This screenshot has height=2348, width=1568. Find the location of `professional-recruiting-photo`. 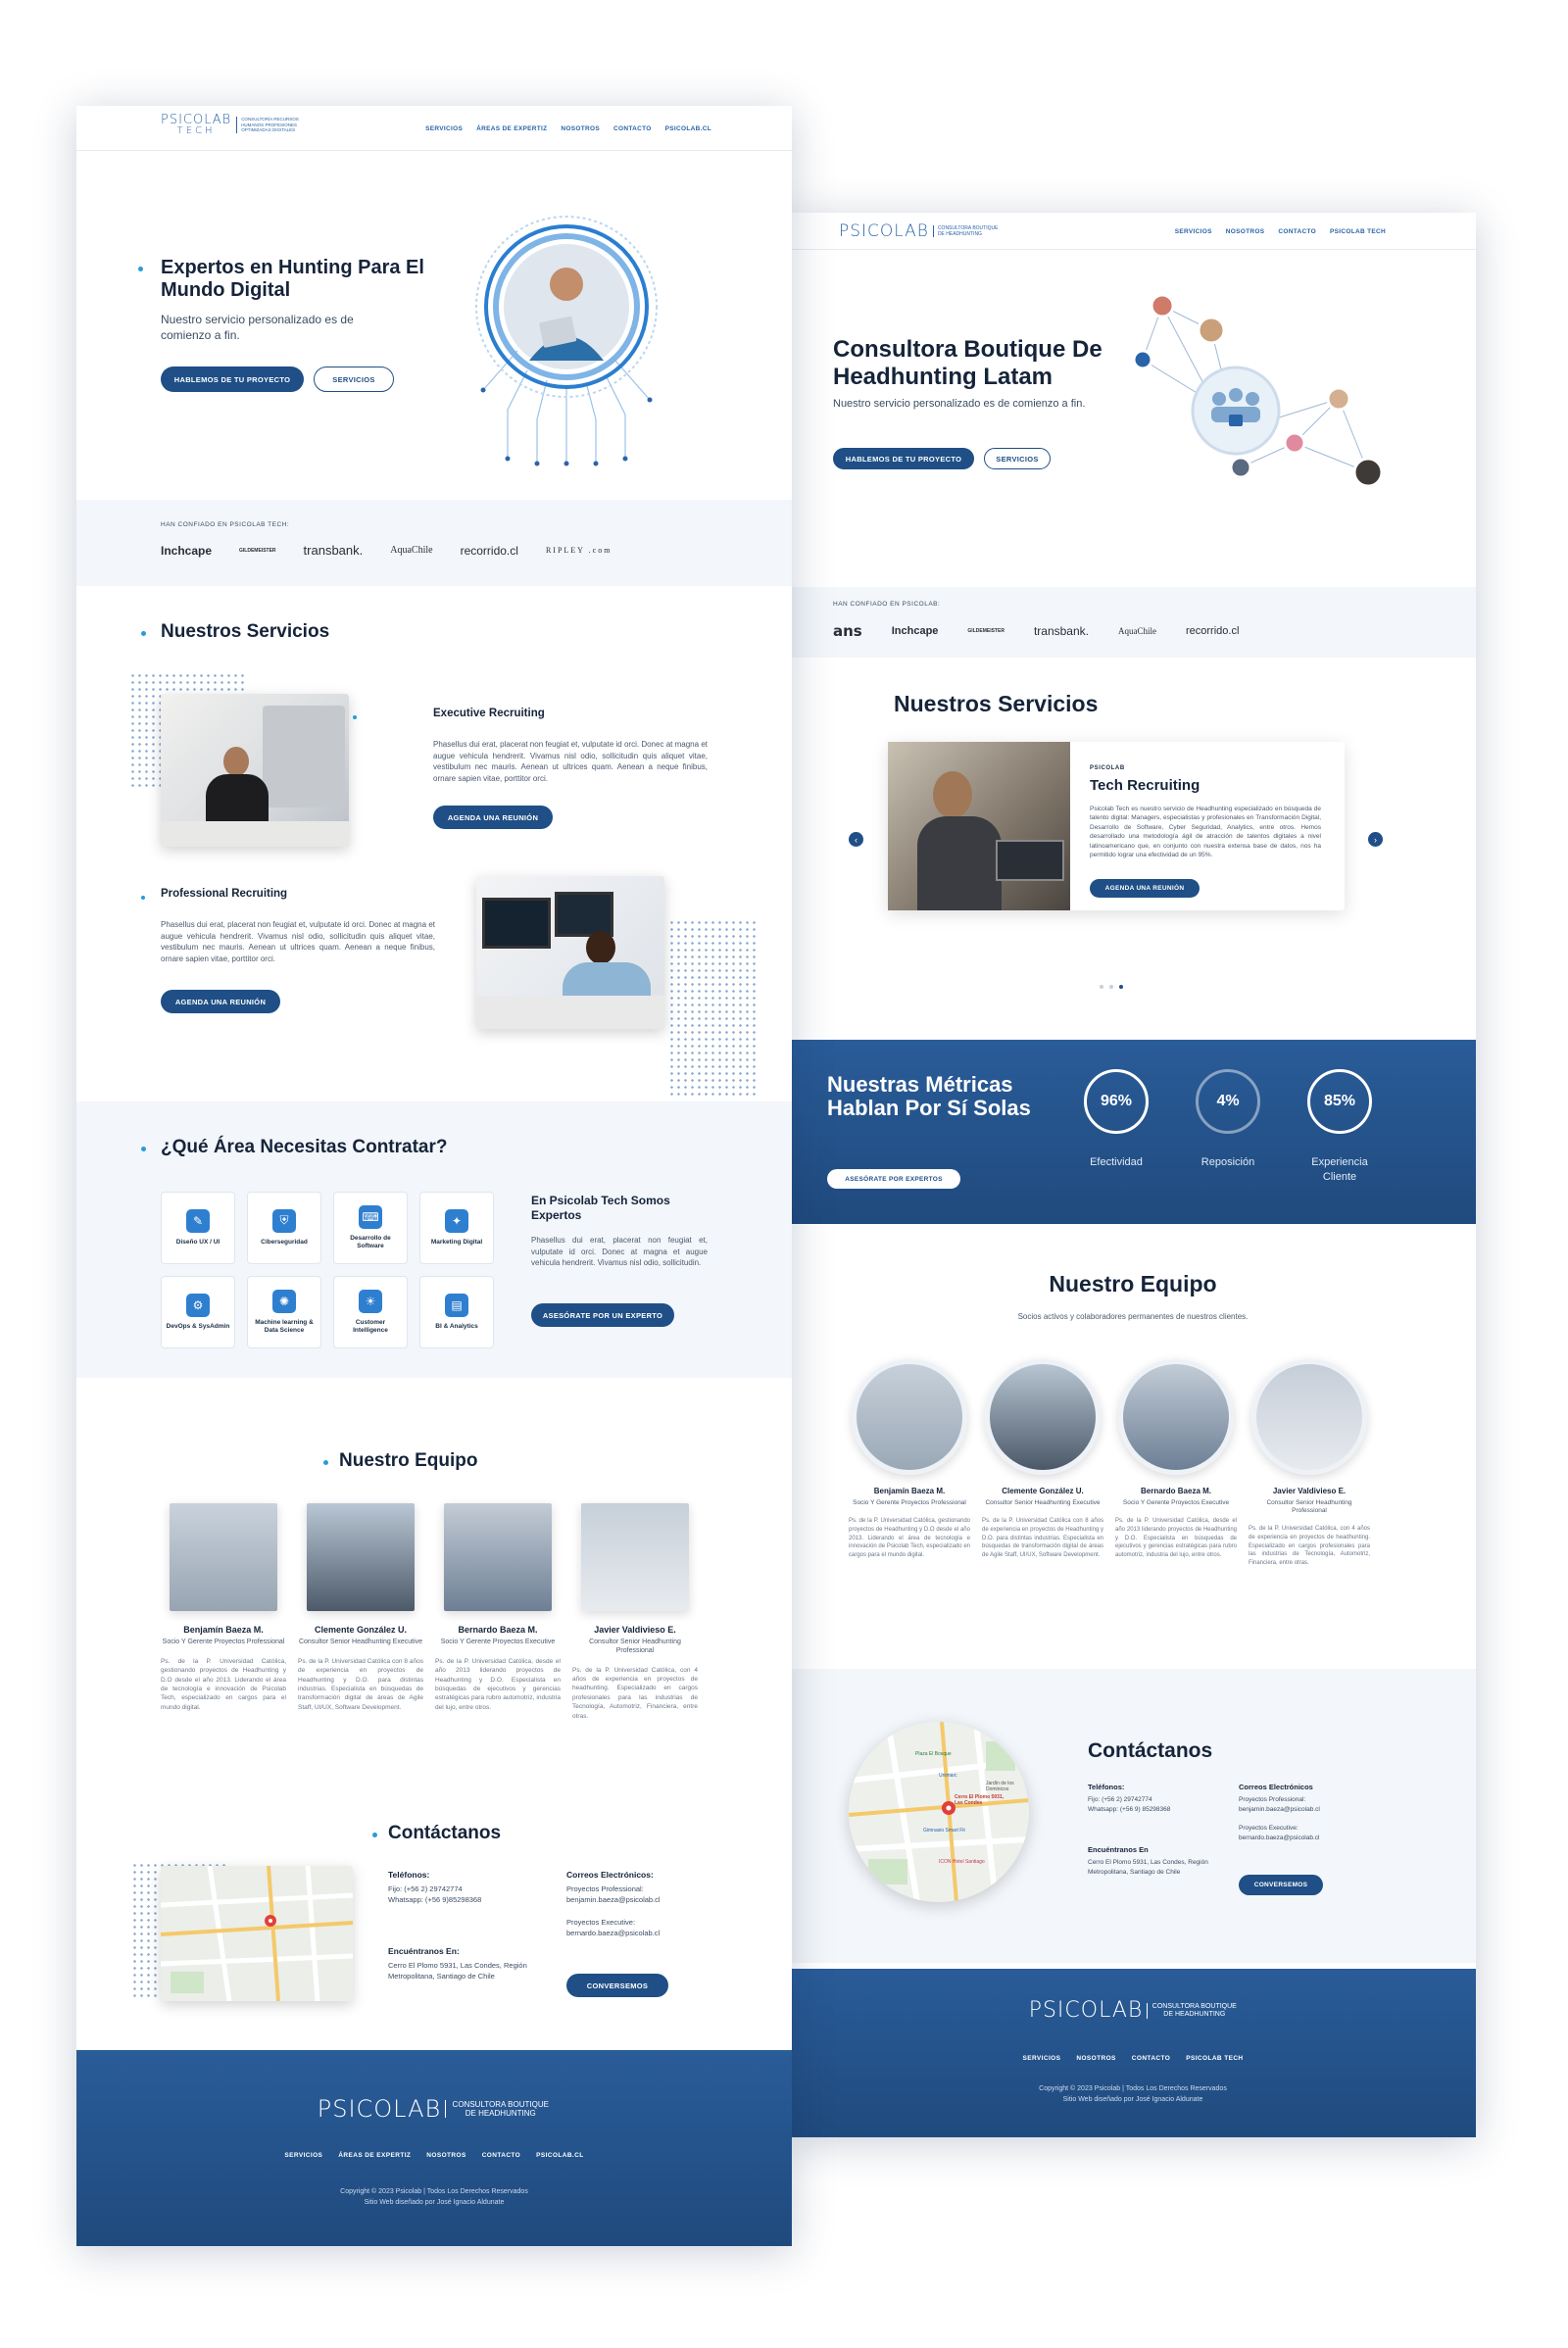

professional-recruiting-photo is located at coordinates (570, 952).